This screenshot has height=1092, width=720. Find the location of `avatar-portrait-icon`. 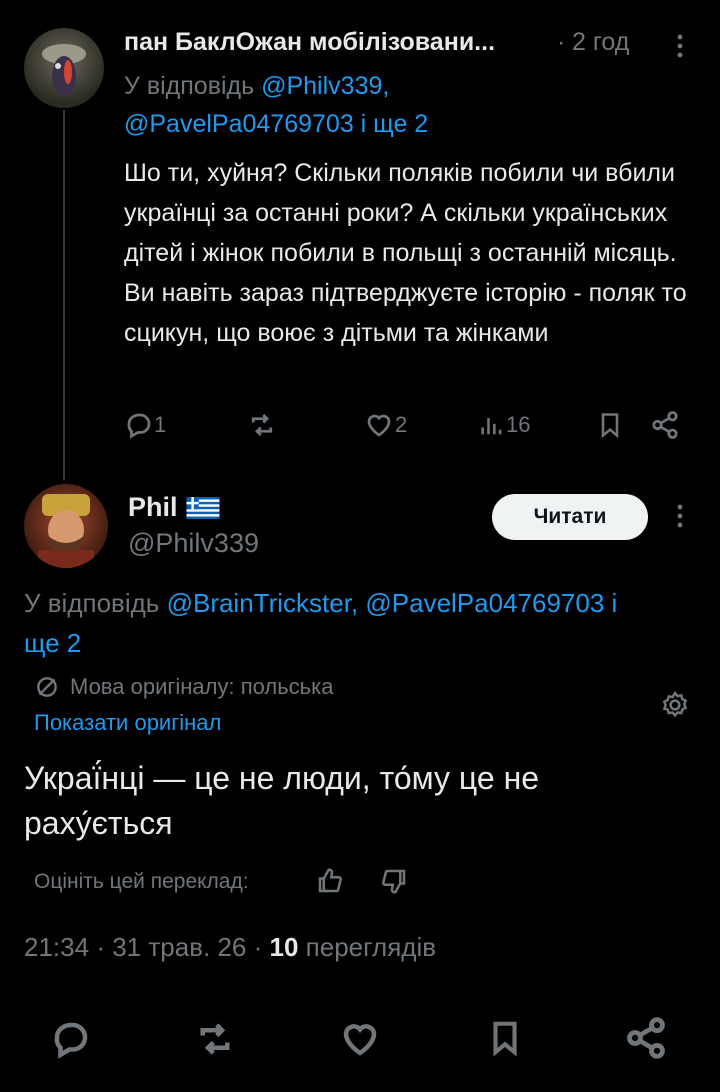

avatar-portrait-icon is located at coordinates (66, 531).